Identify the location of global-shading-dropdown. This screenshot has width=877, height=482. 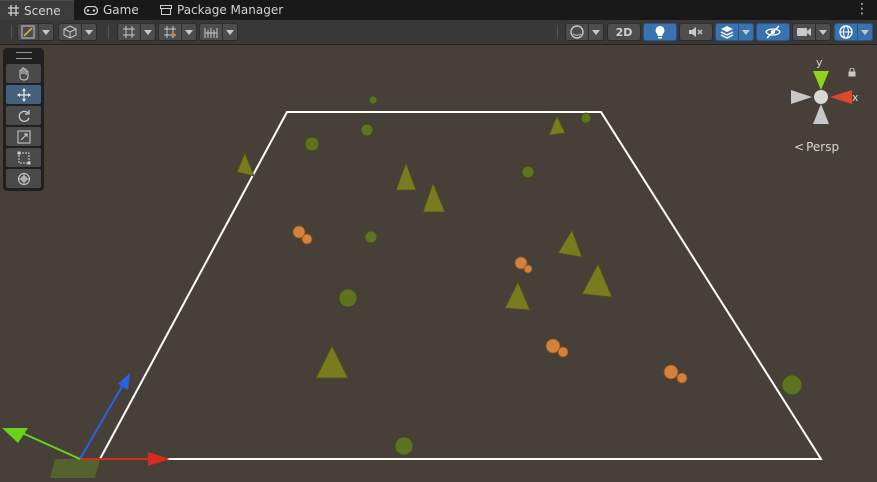
(596, 32).